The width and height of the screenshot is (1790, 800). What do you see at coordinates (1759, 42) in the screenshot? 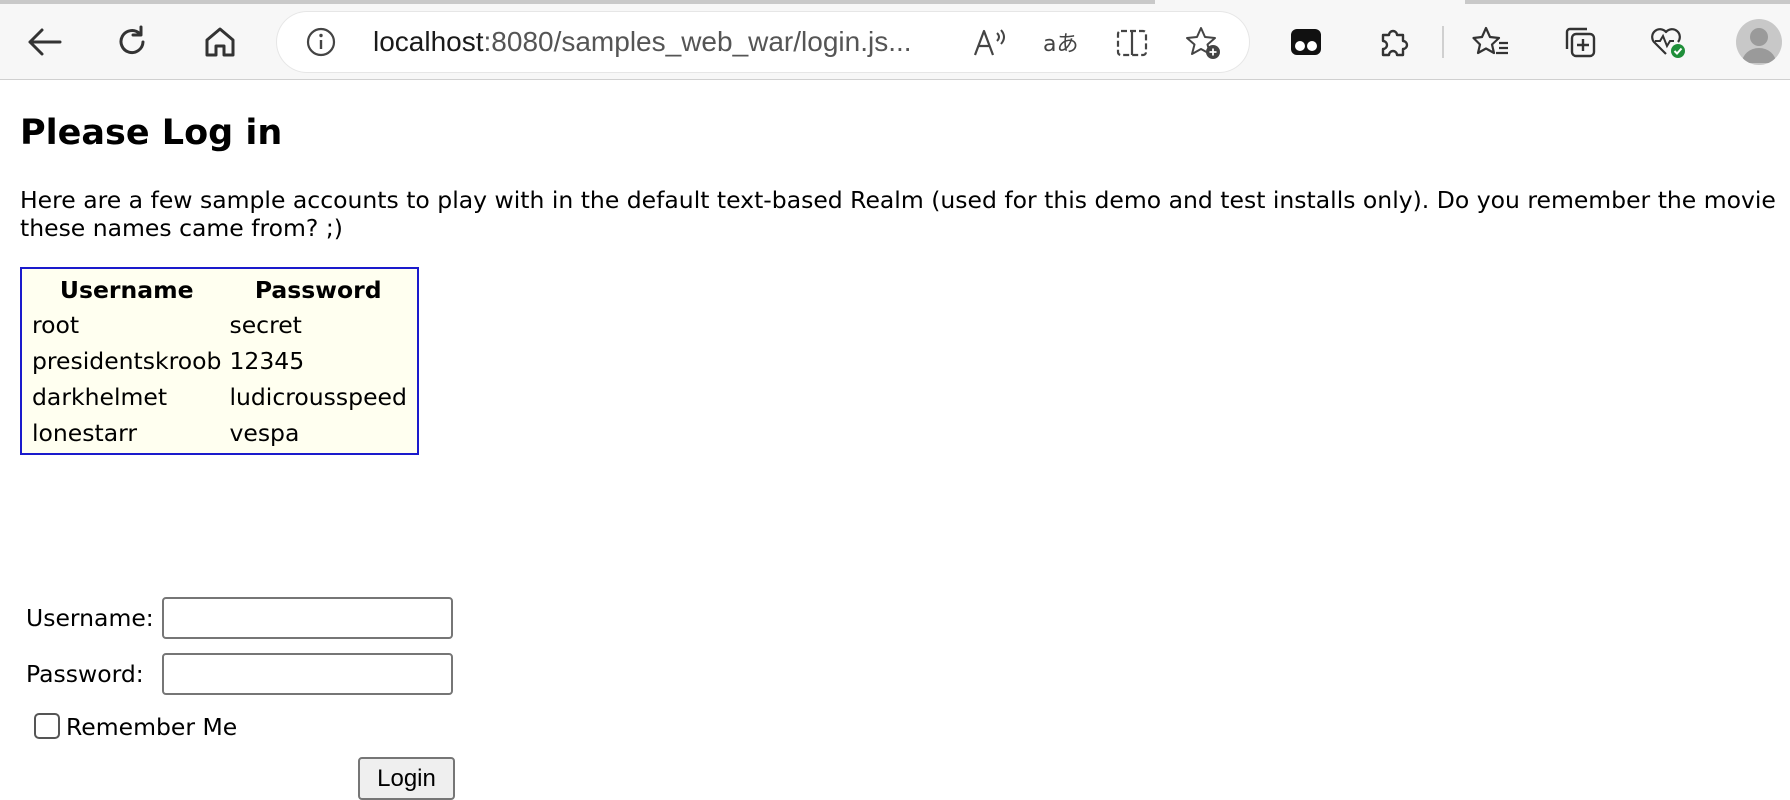
I see `profile-avatar-icon` at bounding box center [1759, 42].